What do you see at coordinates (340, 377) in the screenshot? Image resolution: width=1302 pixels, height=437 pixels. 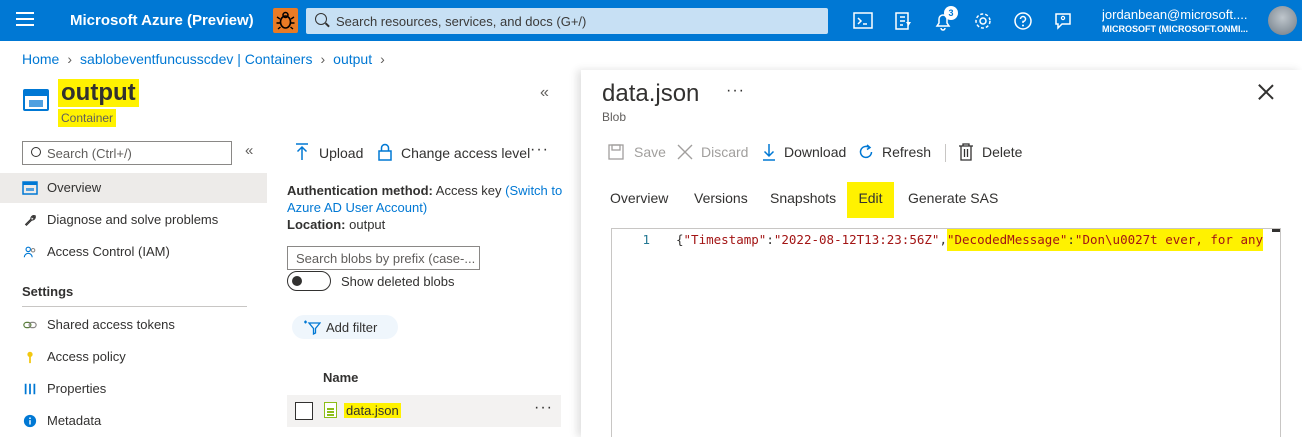 I see `column-header-name: Name` at bounding box center [340, 377].